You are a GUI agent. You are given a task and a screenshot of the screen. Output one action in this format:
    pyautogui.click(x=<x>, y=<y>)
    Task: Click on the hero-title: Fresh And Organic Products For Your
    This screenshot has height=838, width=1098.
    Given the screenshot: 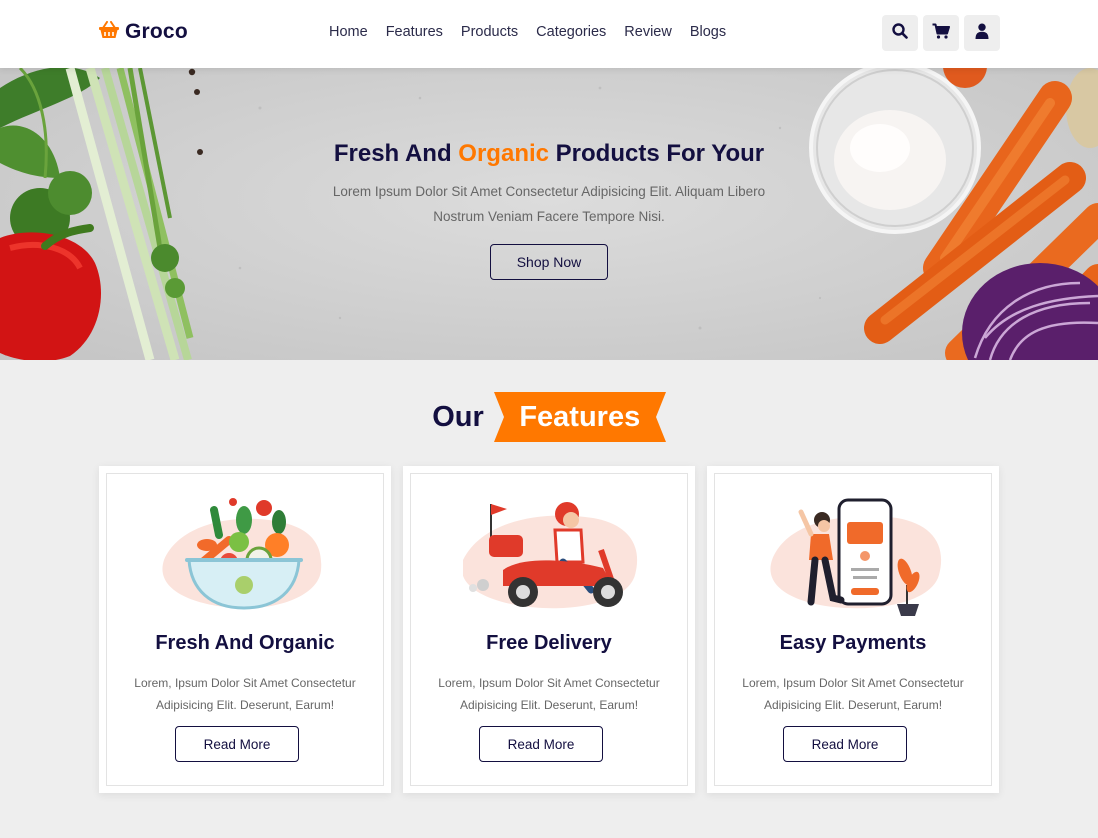 What is the action you would take?
    pyautogui.click(x=549, y=154)
    